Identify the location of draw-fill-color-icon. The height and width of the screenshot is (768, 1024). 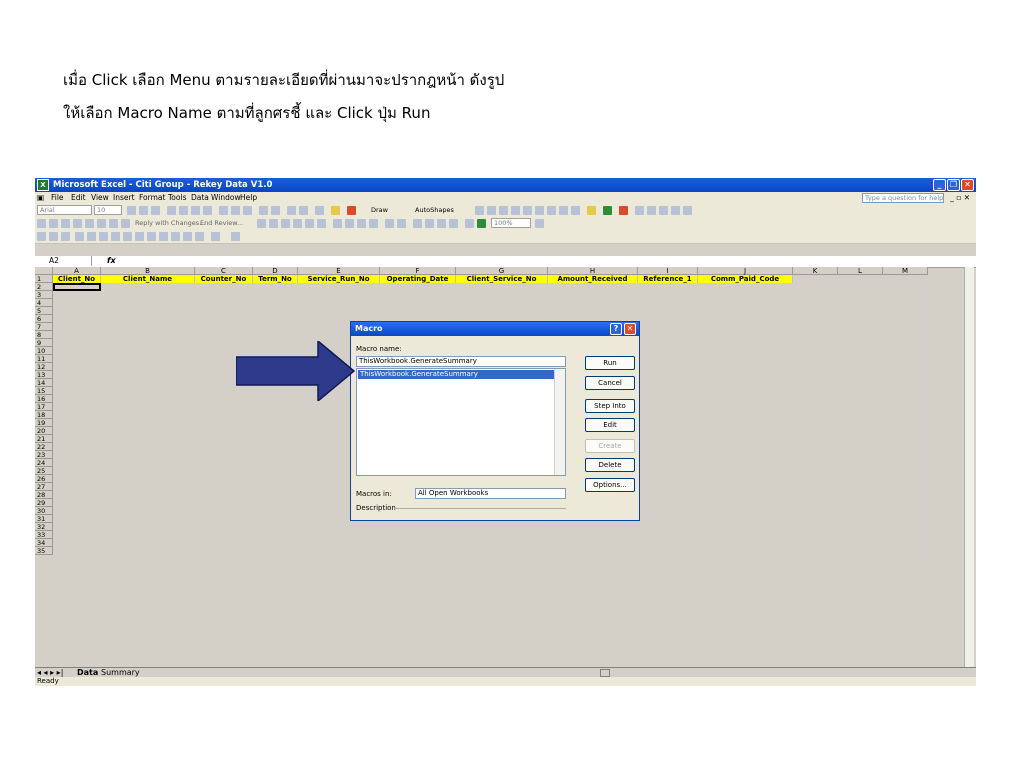
(591, 210).